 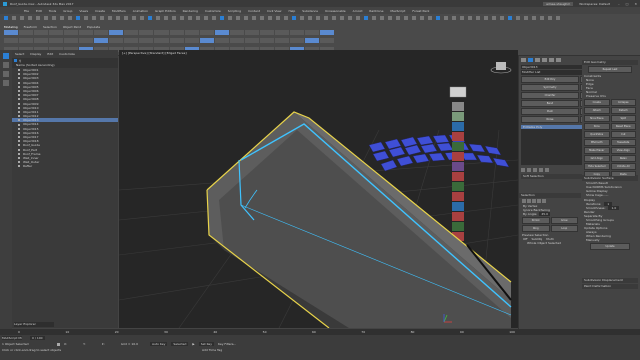 I want to click on scene-explorer-tab: Display, so click(x=35, y=54).